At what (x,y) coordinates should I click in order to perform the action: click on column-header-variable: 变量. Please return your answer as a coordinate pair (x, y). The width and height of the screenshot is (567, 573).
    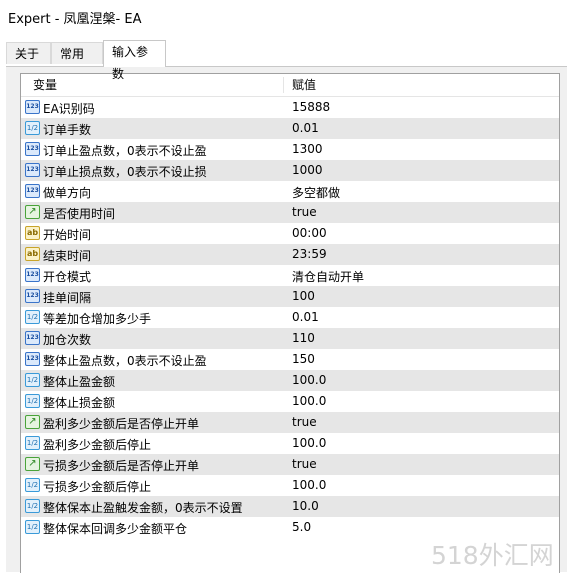
    Looking at the image, I should click on (45, 85).